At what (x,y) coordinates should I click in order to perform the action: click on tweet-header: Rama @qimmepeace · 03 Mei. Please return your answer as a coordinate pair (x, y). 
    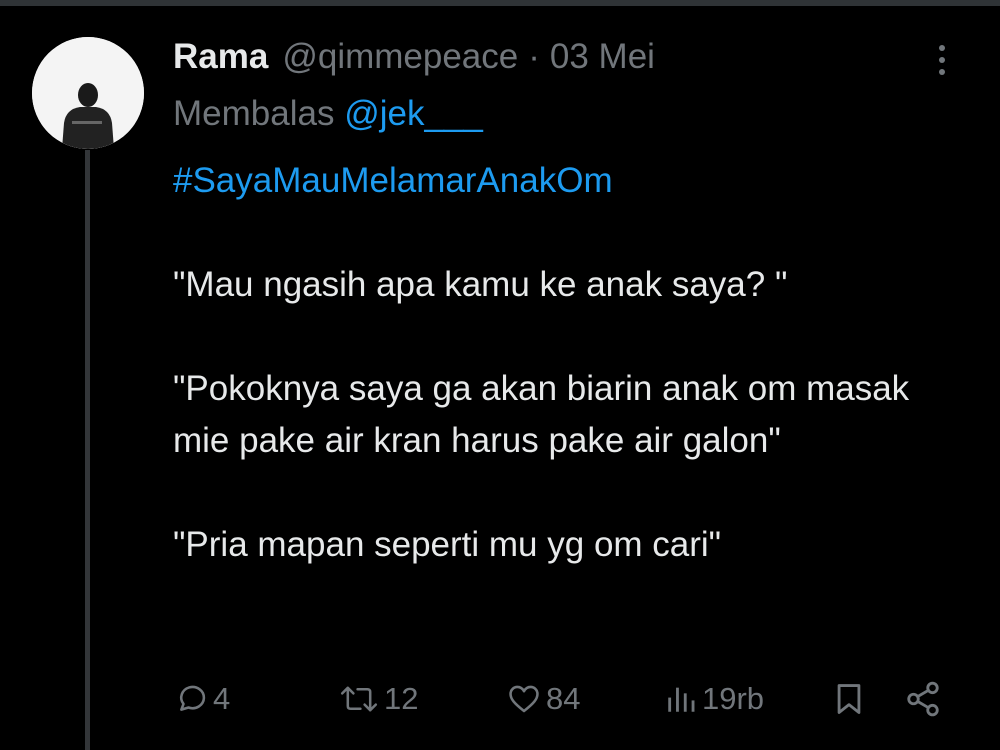
    Looking at the image, I should click on (414, 57).